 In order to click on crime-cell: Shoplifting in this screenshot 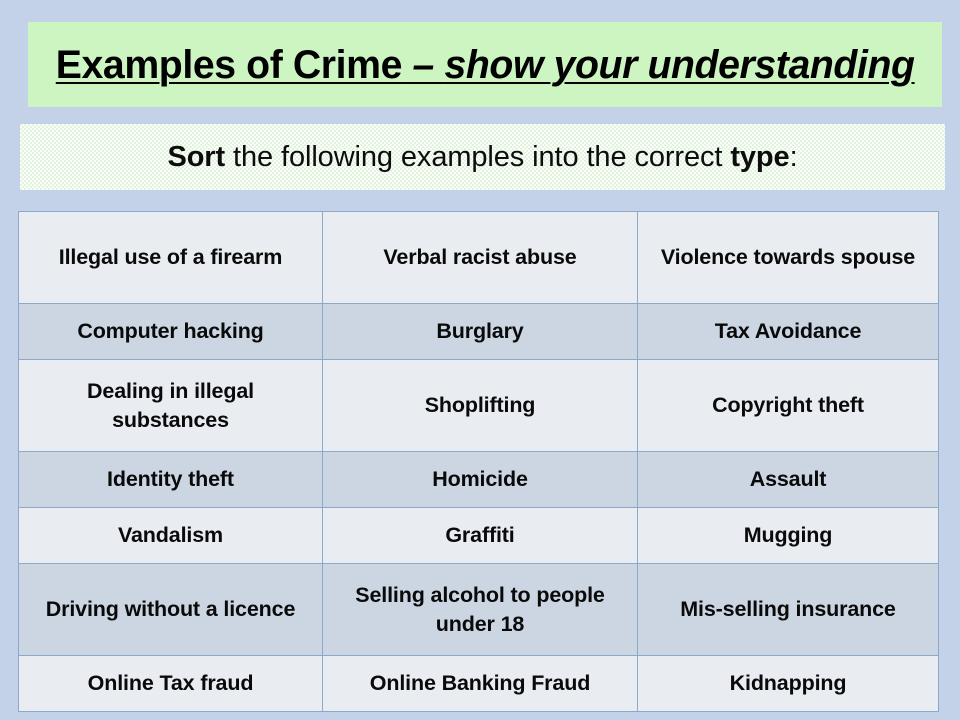, I will do `click(480, 405)`.